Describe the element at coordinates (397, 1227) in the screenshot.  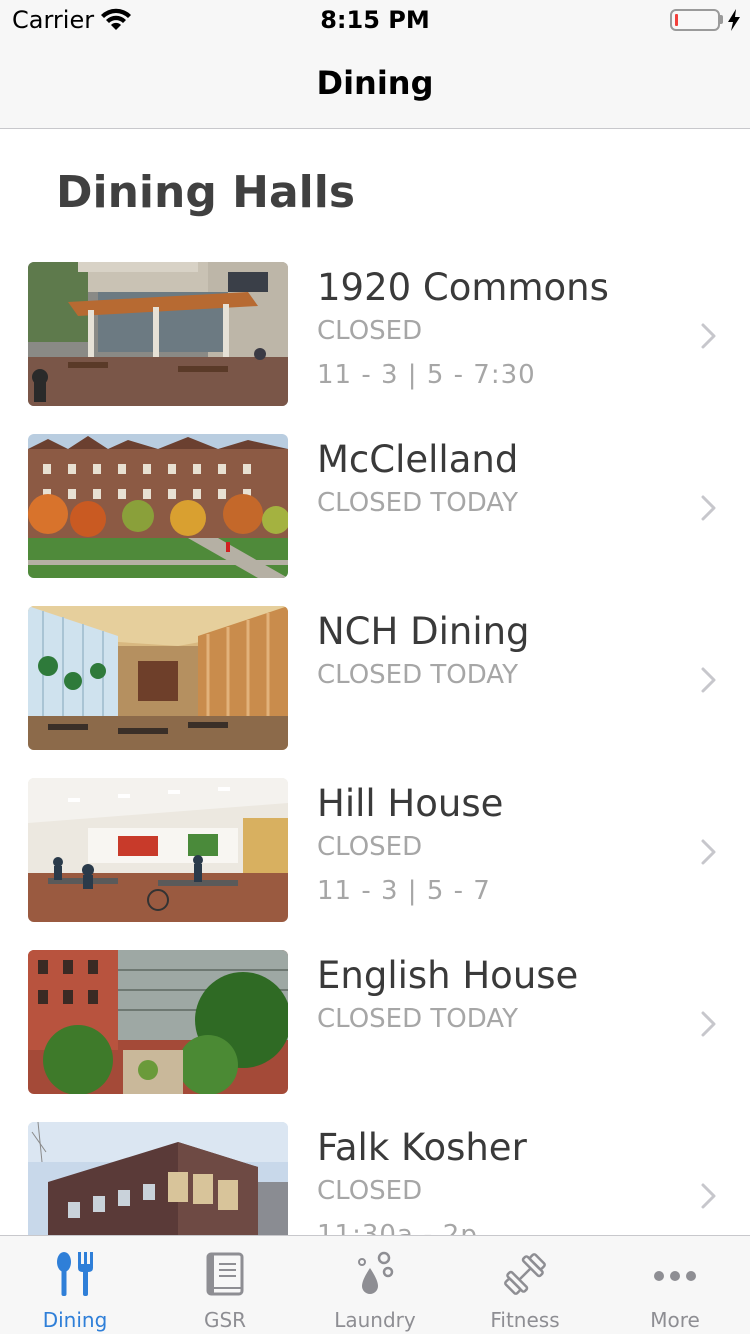
I see `hall-hours: 11:30a - 2p` at that location.